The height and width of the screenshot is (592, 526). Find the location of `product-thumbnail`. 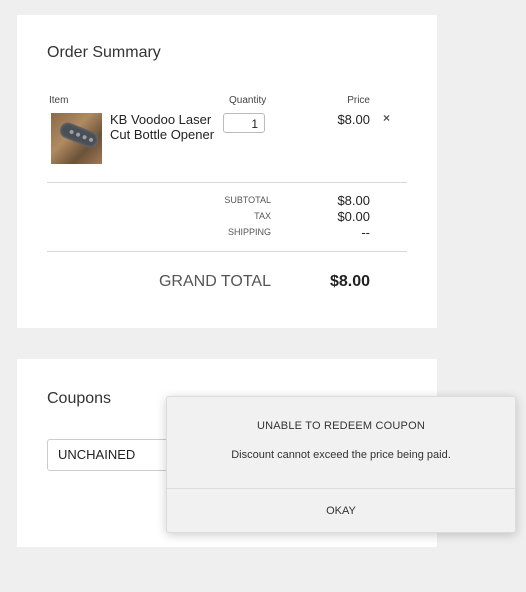

product-thumbnail is located at coordinates (76, 138).